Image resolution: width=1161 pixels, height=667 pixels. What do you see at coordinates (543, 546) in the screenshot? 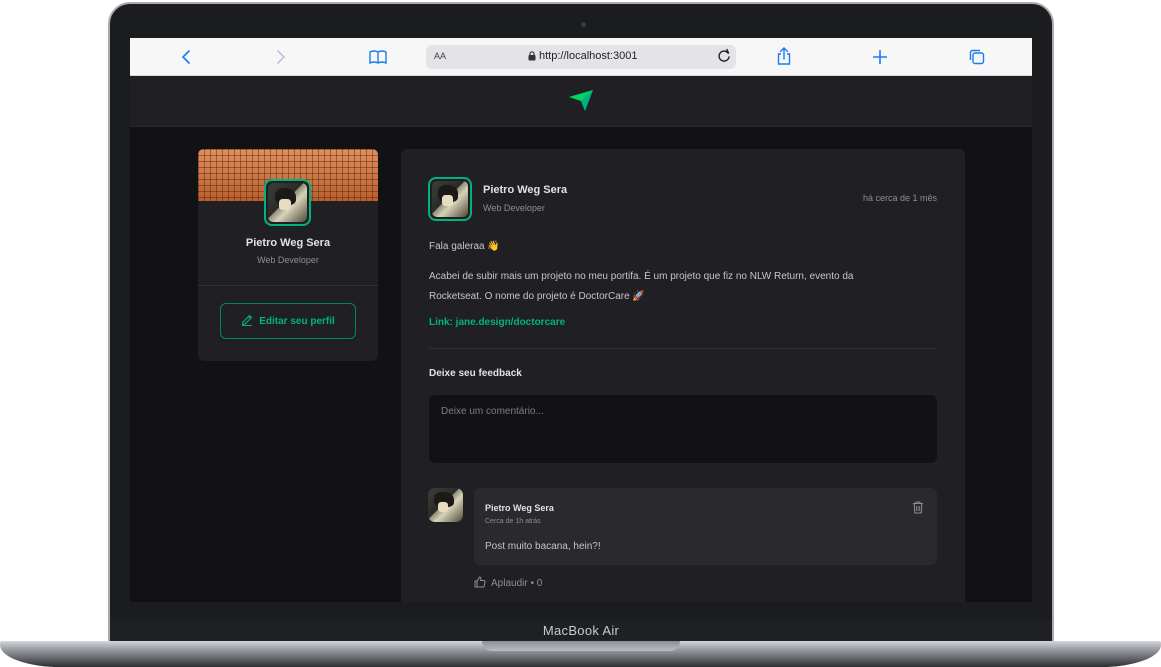
I see `comment-text: Post muito bacana, hein?!` at bounding box center [543, 546].